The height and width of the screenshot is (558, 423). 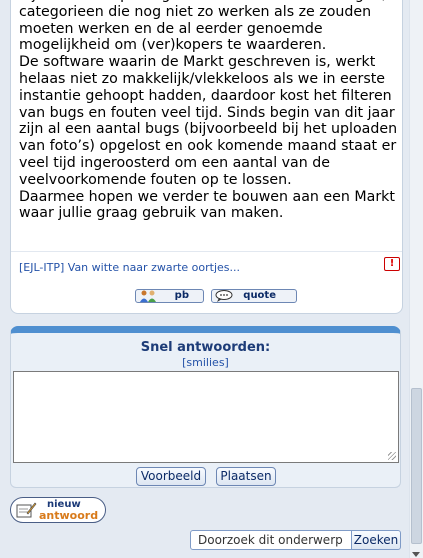 What do you see at coordinates (246, 476) in the screenshot?
I see `post-reply-button: Plaatsen` at bounding box center [246, 476].